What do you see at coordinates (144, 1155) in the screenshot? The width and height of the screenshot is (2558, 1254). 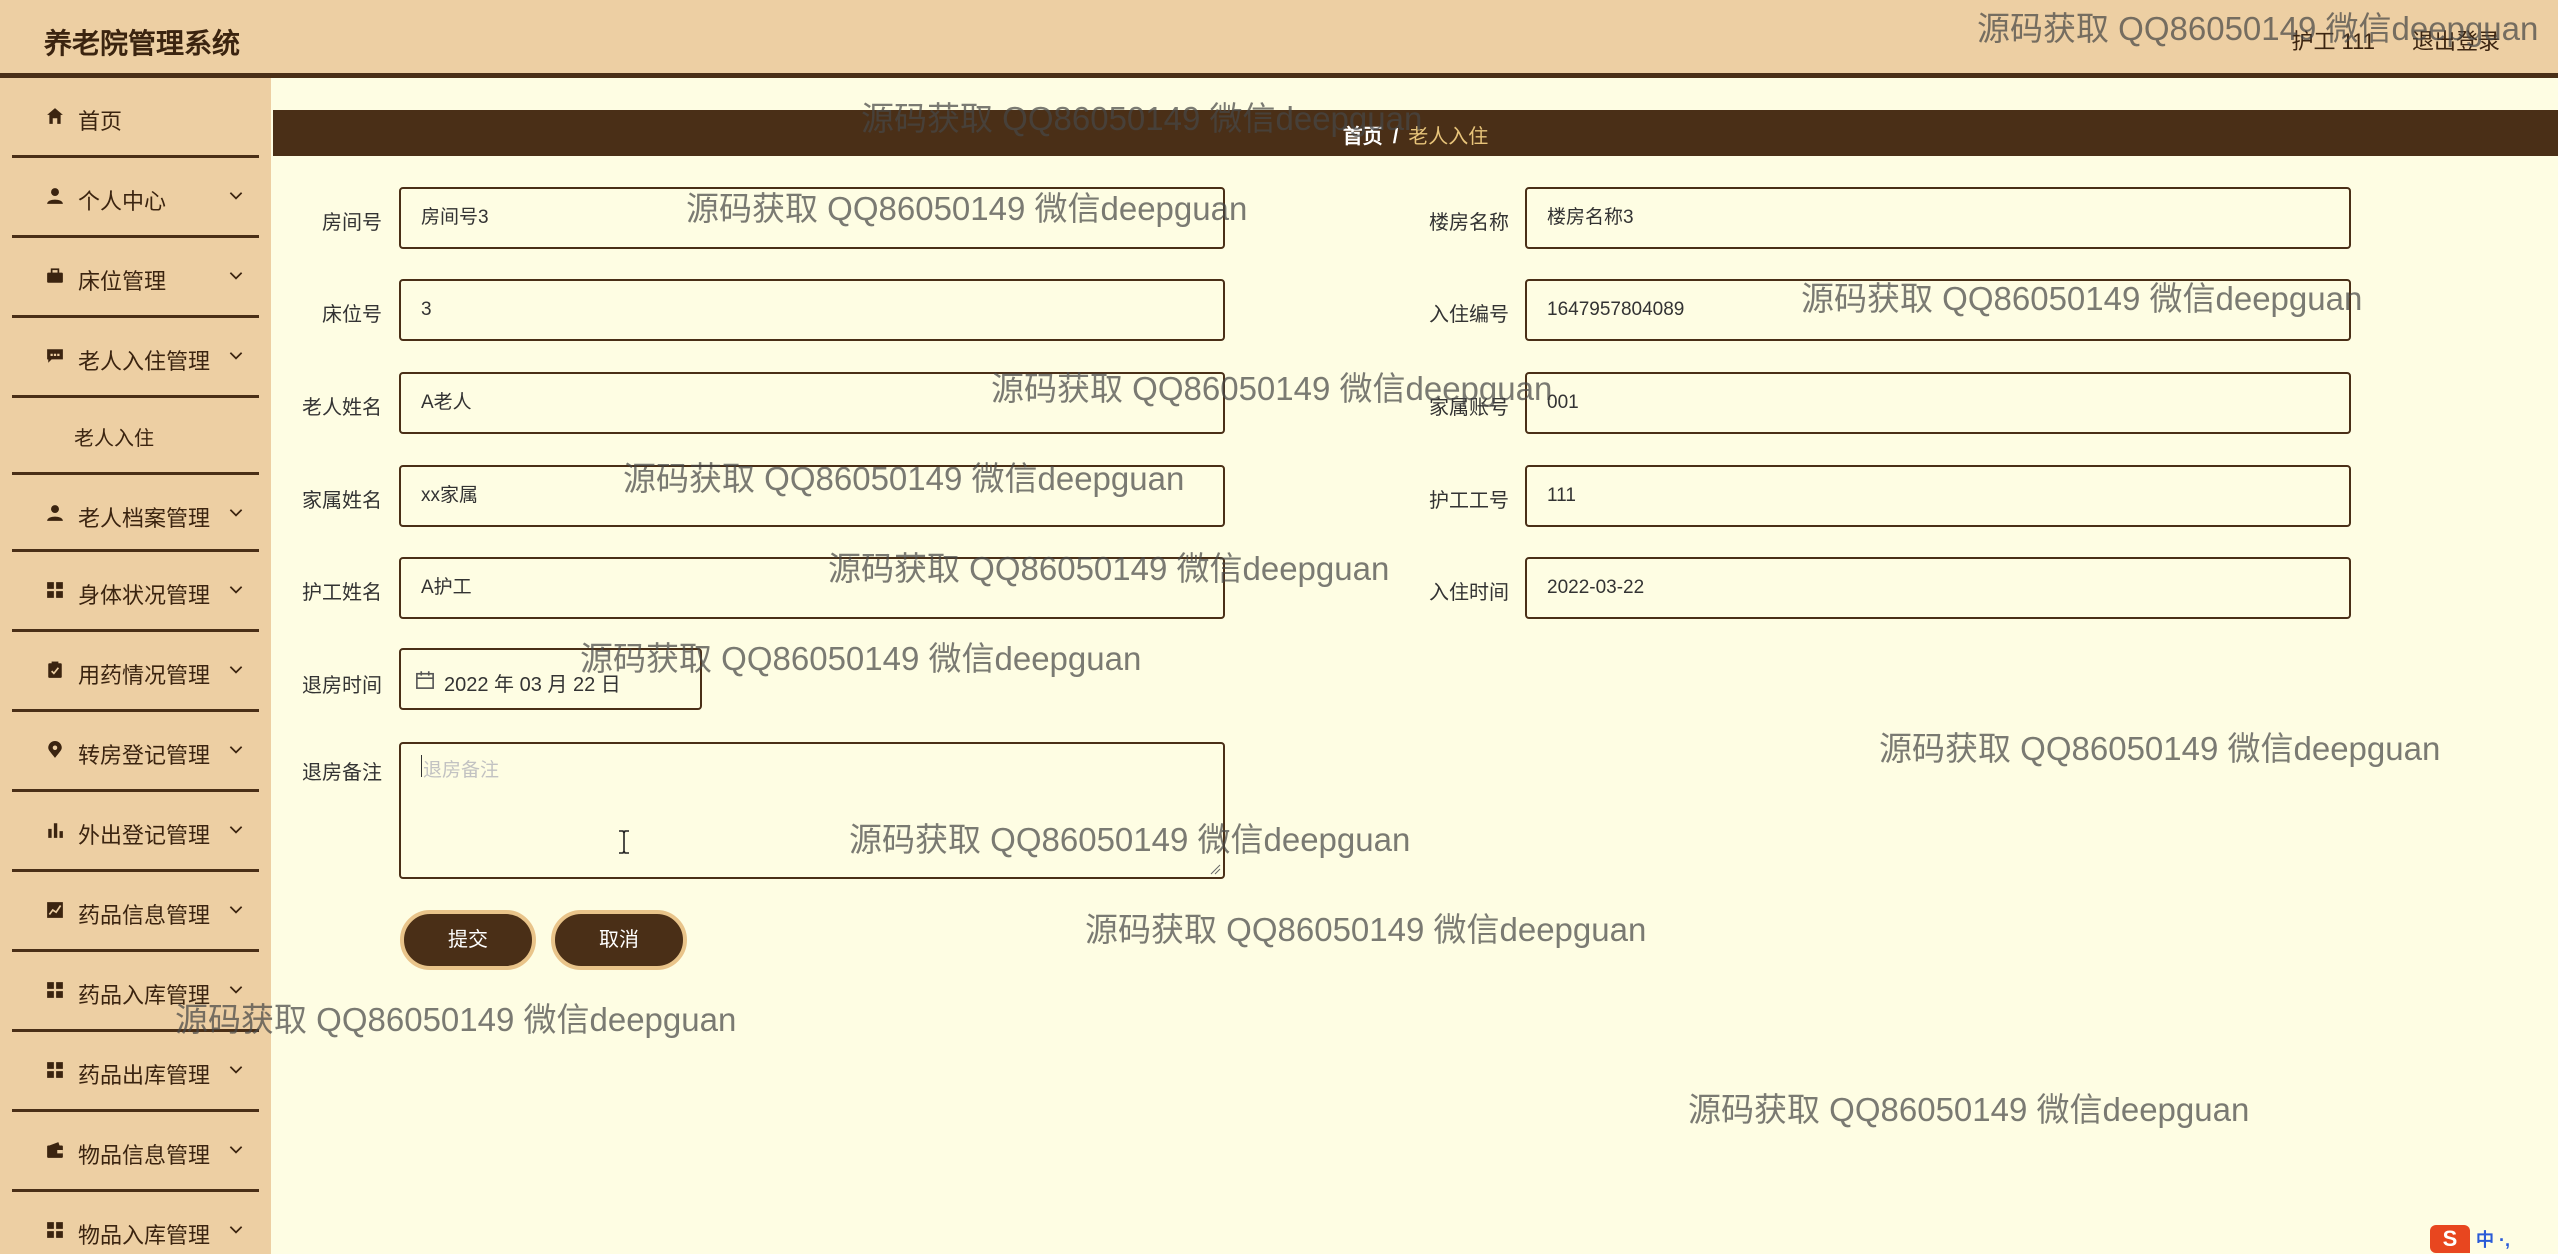 I see `sidebar-item-label: 物品信息管理` at bounding box center [144, 1155].